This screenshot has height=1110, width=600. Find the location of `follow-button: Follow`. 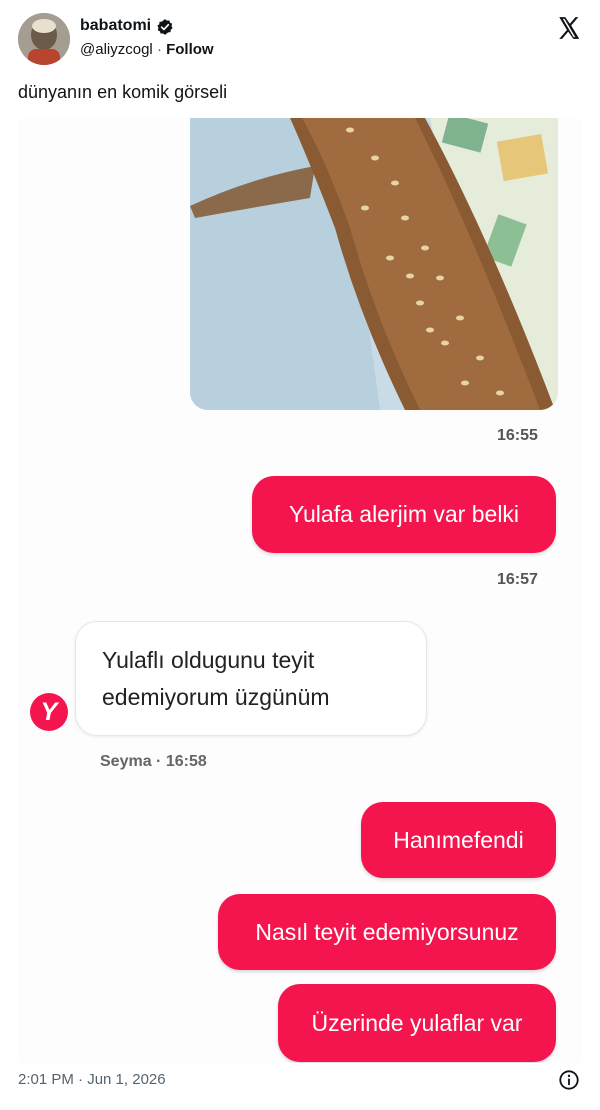

follow-button: Follow is located at coordinates (190, 49).